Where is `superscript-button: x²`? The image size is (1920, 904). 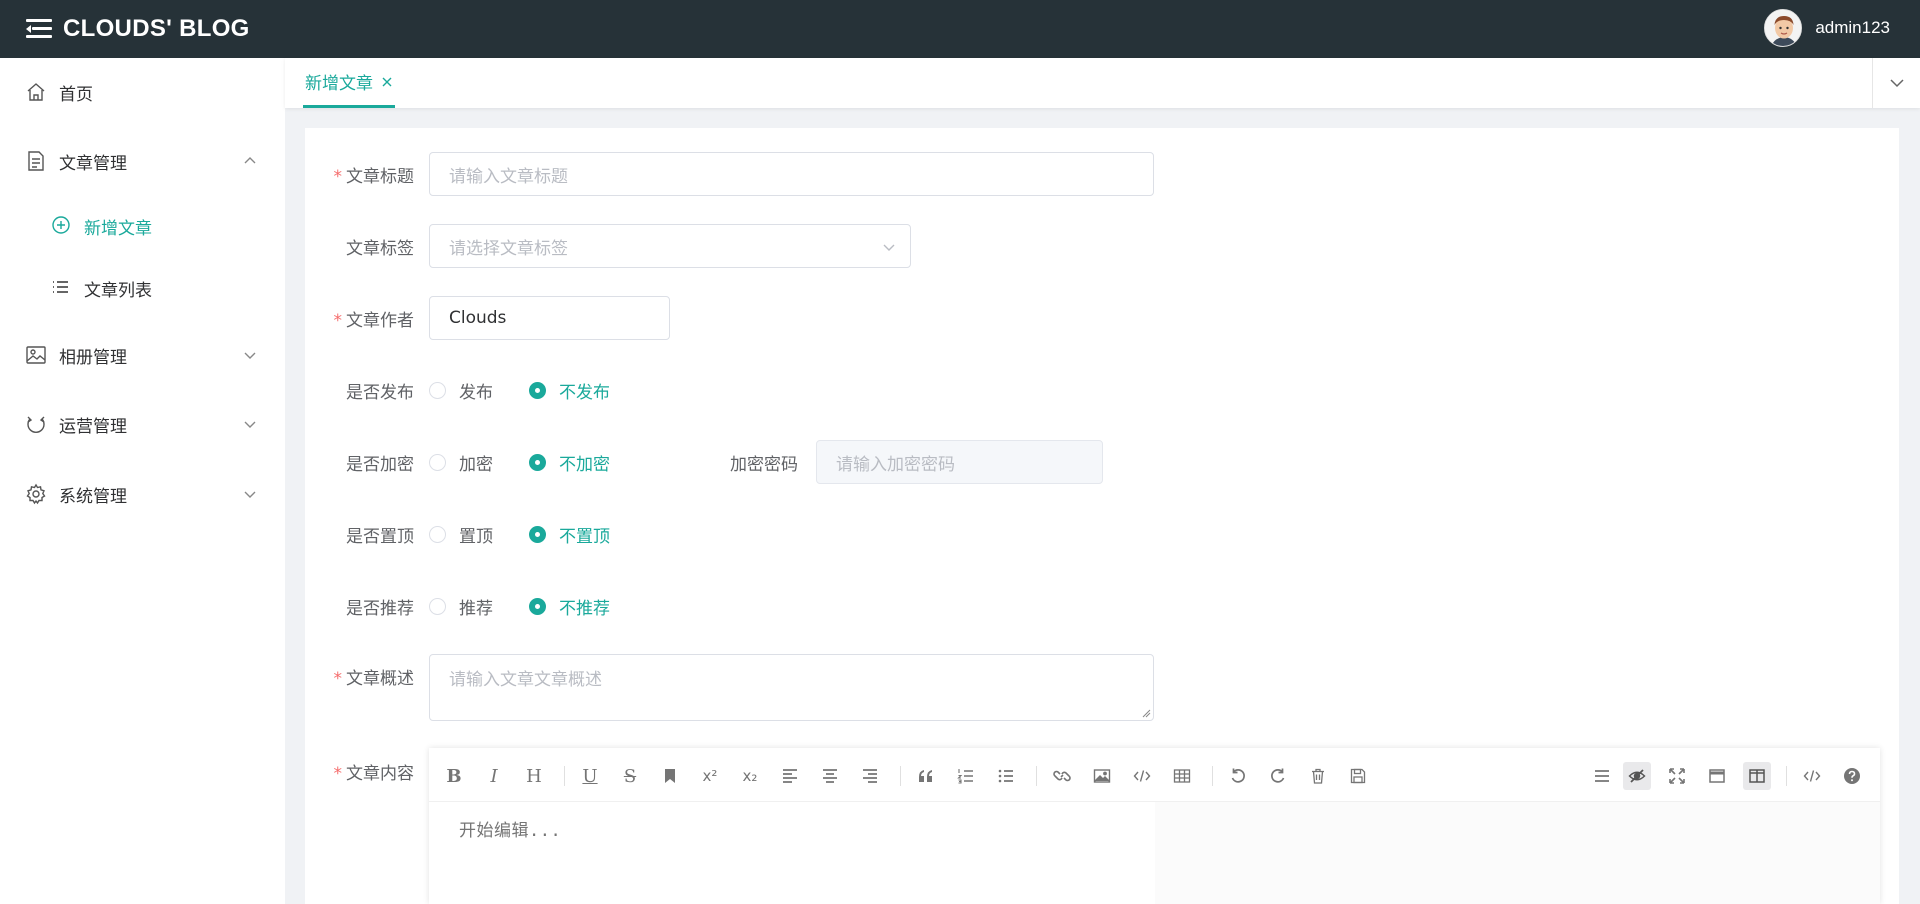 superscript-button: x² is located at coordinates (710, 776).